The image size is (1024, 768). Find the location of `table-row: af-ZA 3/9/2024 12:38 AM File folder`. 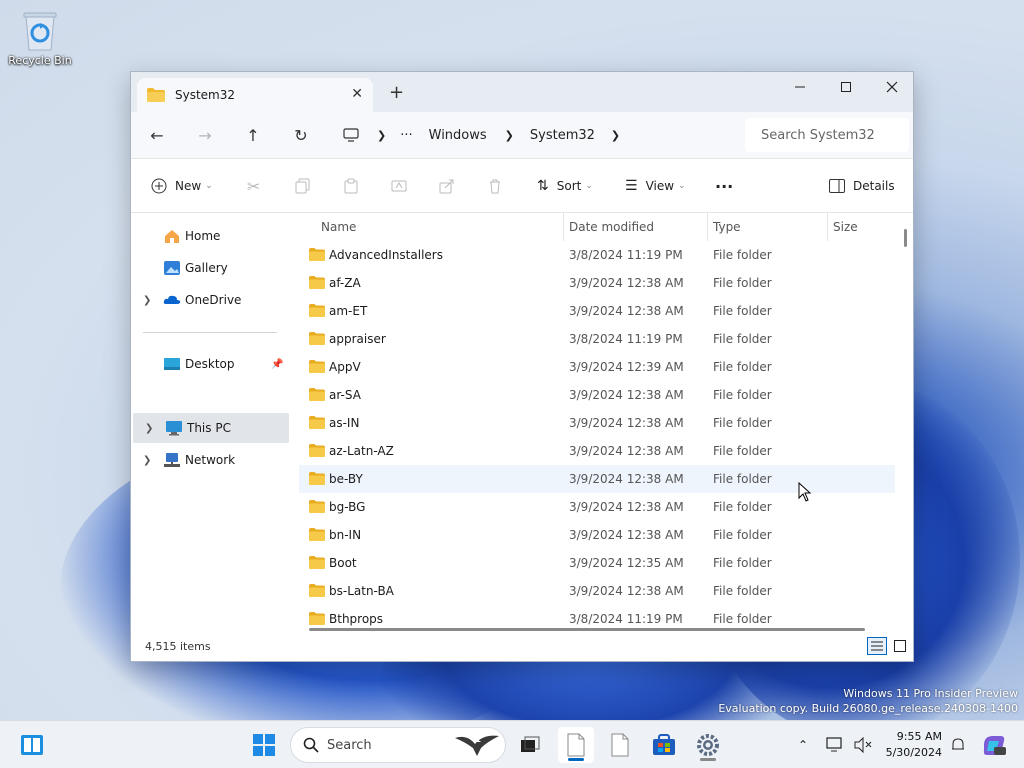

table-row: af-ZA 3/9/2024 12:38 AM File folder is located at coordinates (597, 283).